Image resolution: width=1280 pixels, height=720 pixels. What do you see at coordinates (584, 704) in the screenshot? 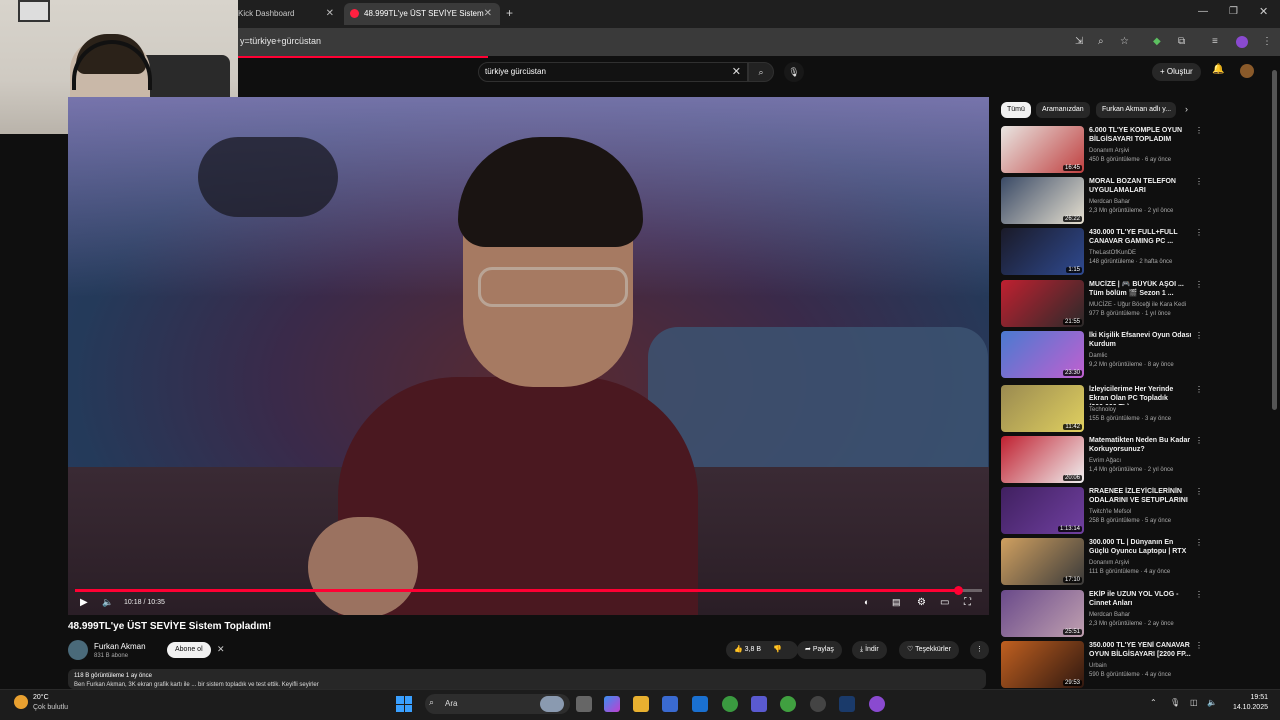
I see `task-view-icon` at bounding box center [584, 704].